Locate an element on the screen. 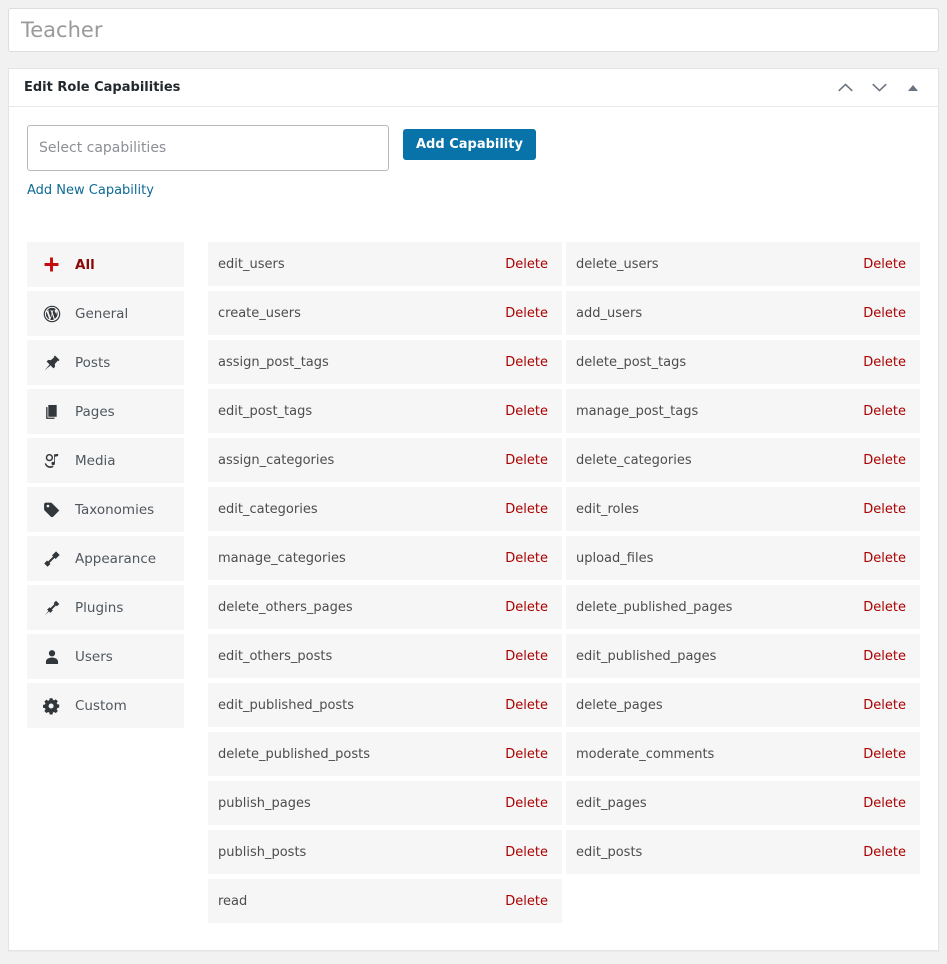 The height and width of the screenshot is (964, 947). nav-item-label: All is located at coordinates (85, 264).